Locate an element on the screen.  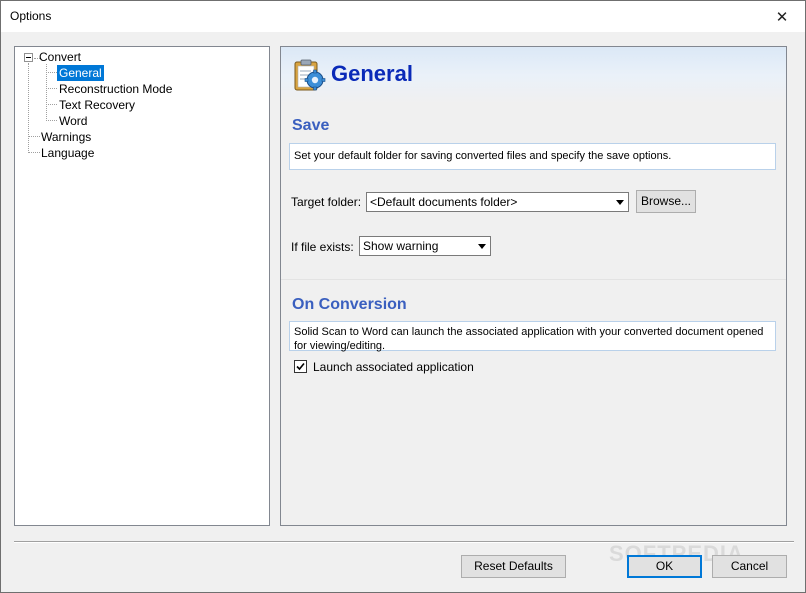
close-icon: ✕ is located at coordinates (782, 16).